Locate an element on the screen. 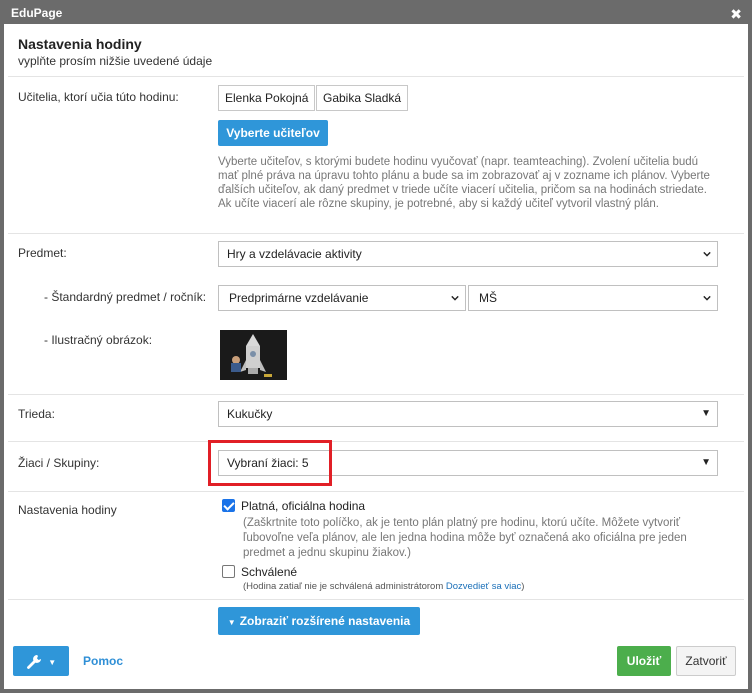 This screenshot has width=752, height=693. class-value: Kukučky is located at coordinates (250, 414).